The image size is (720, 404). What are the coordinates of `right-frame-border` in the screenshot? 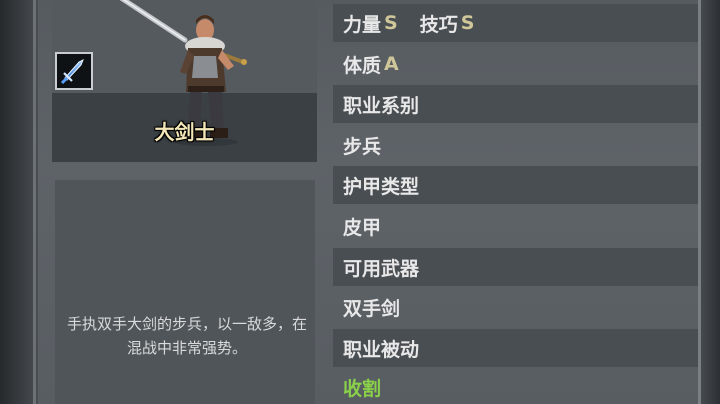 It's located at (709, 202).